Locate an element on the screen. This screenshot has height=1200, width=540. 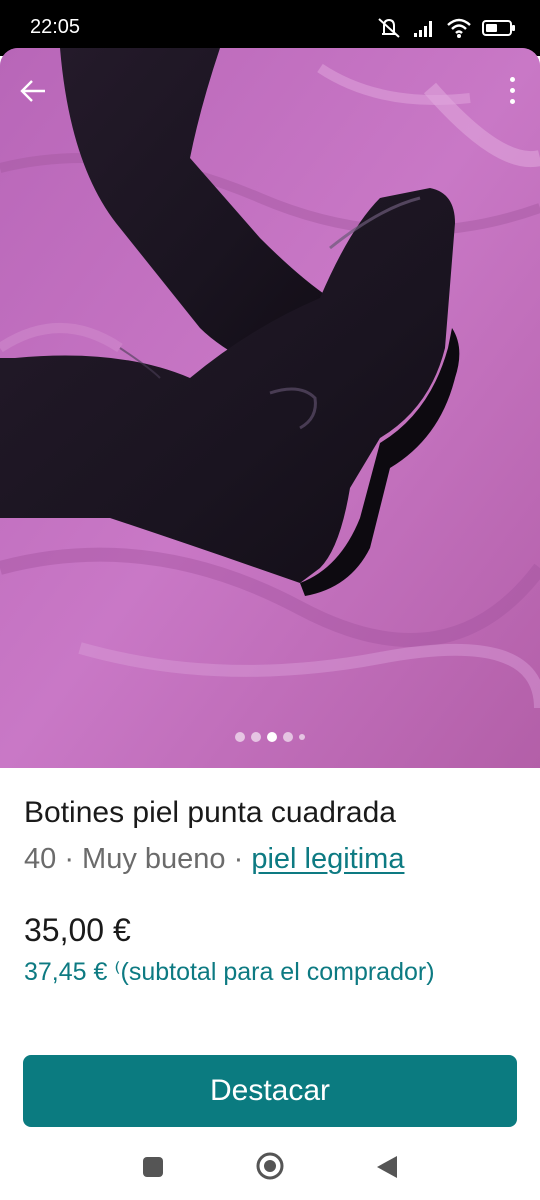
item-size: 40 is located at coordinates (40, 859).